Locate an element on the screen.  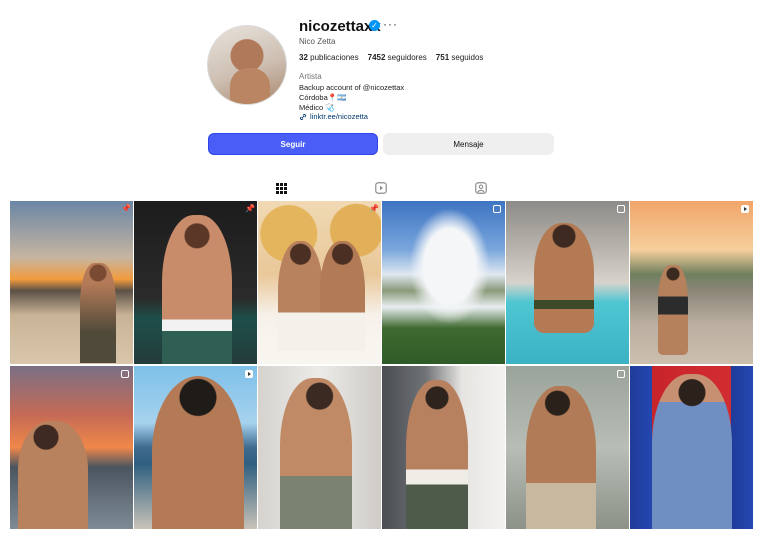
tab-reels is located at coordinates (381, 188).